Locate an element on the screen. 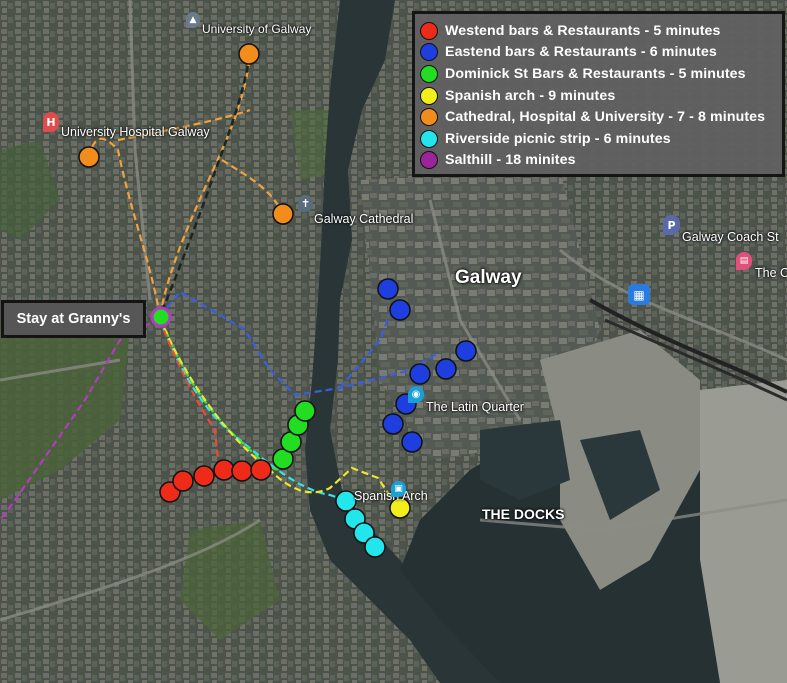  start-location-label: Stay at Granny's is located at coordinates (73, 319).